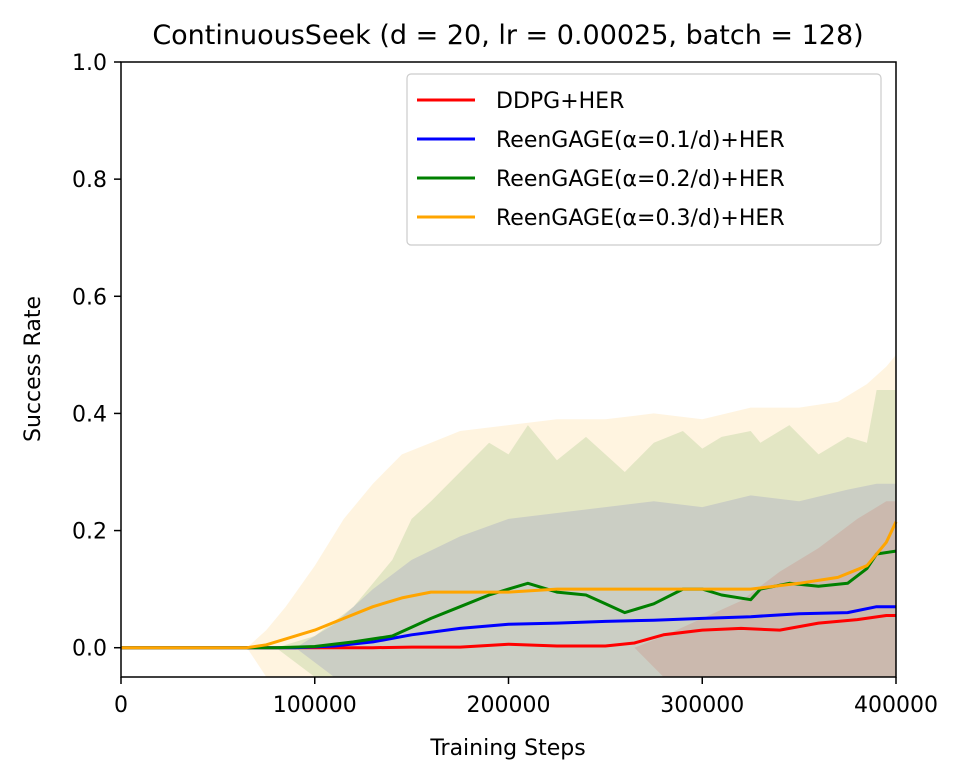 The image size is (969, 782). What do you see at coordinates (560, 101) in the screenshot?
I see `legend-label: DDPG+HER` at bounding box center [560, 101].